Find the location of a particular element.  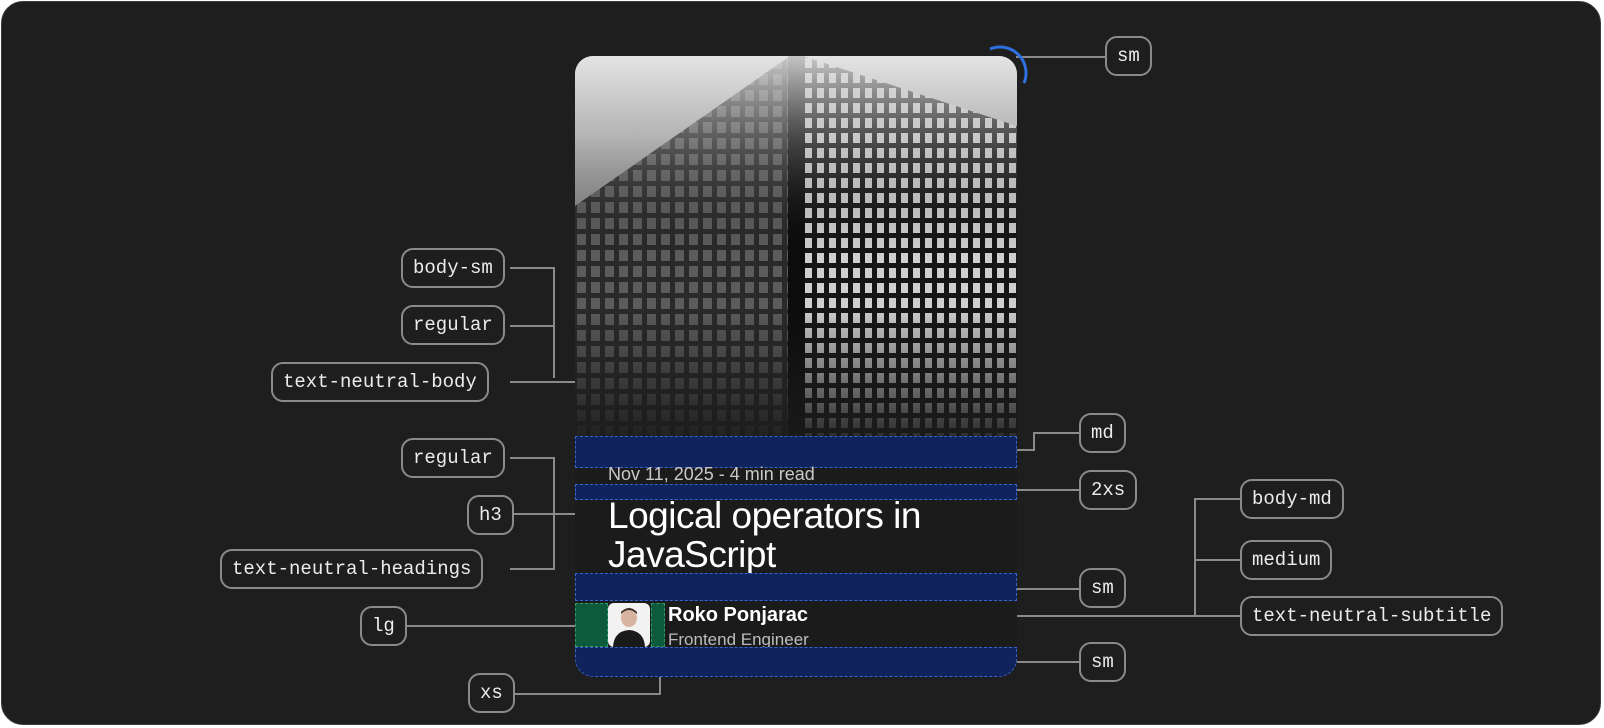

title-gap-tag: sm is located at coordinates (1102, 588).